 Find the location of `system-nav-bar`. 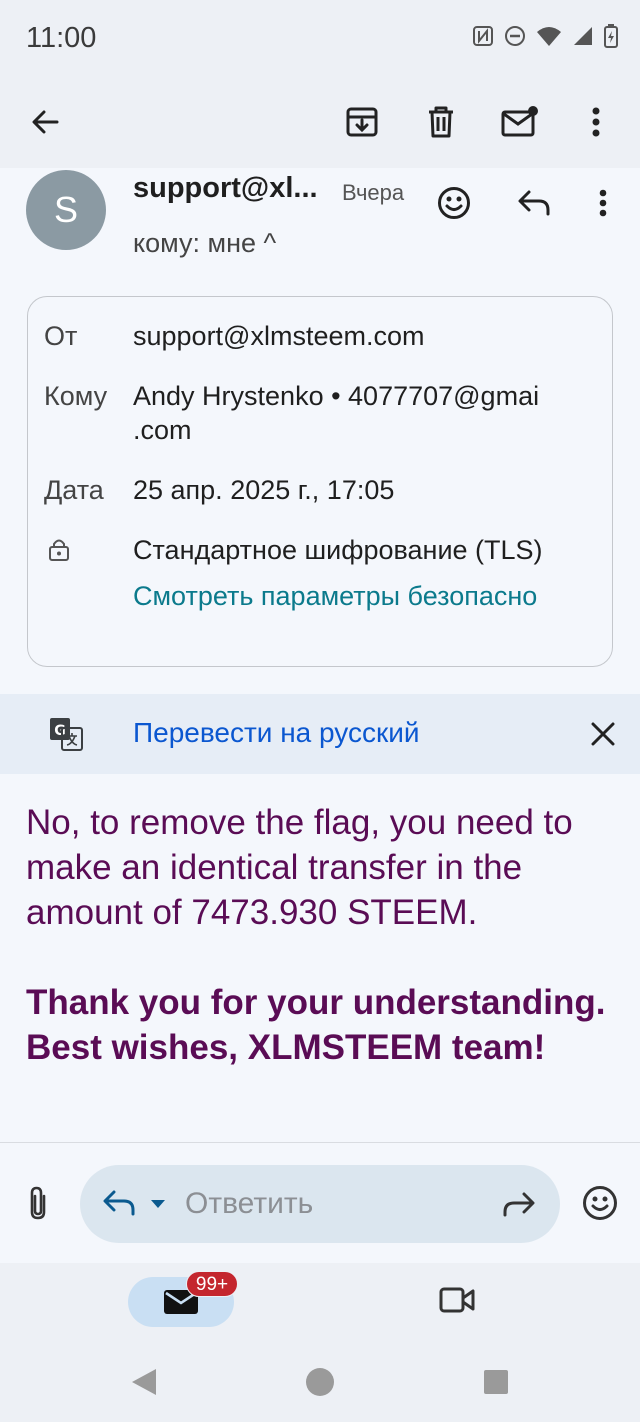

system-nav-bar is located at coordinates (320, 1381).